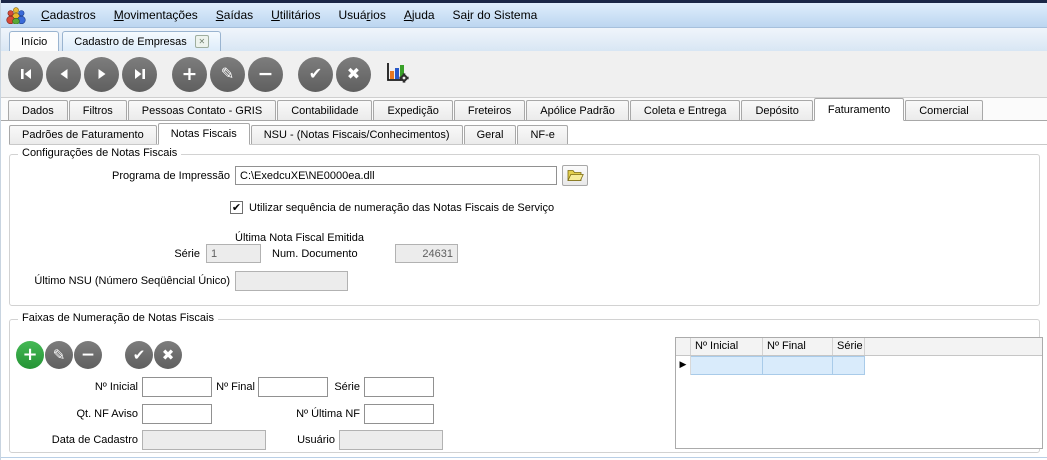  I want to click on menu-item-text: tilitários, so click(300, 15).